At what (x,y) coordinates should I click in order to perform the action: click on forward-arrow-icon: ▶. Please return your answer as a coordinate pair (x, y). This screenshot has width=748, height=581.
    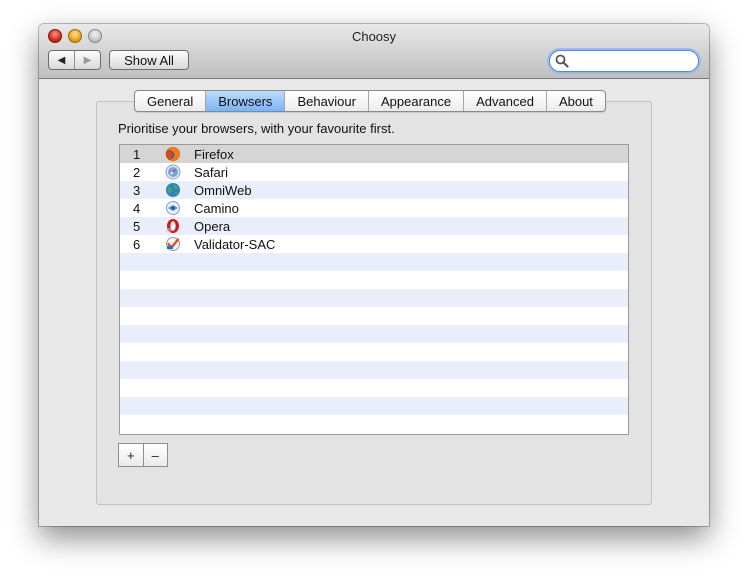
    Looking at the image, I should click on (87, 60).